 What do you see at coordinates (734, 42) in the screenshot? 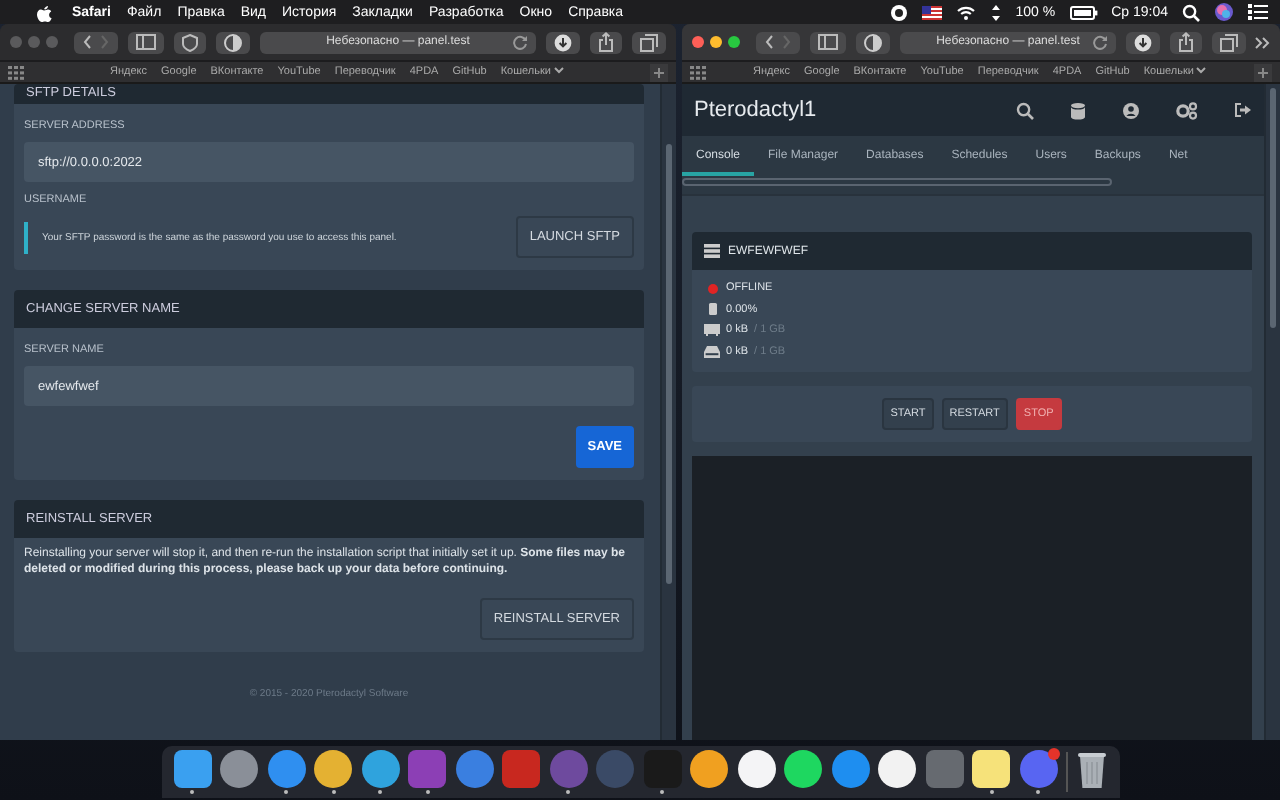
I see `zoom-button` at bounding box center [734, 42].